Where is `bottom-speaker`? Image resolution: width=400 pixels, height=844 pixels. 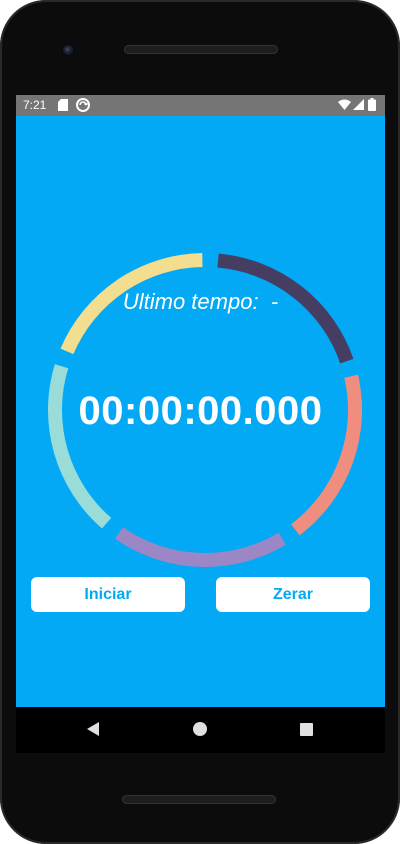
bottom-speaker is located at coordinates (199, 799).